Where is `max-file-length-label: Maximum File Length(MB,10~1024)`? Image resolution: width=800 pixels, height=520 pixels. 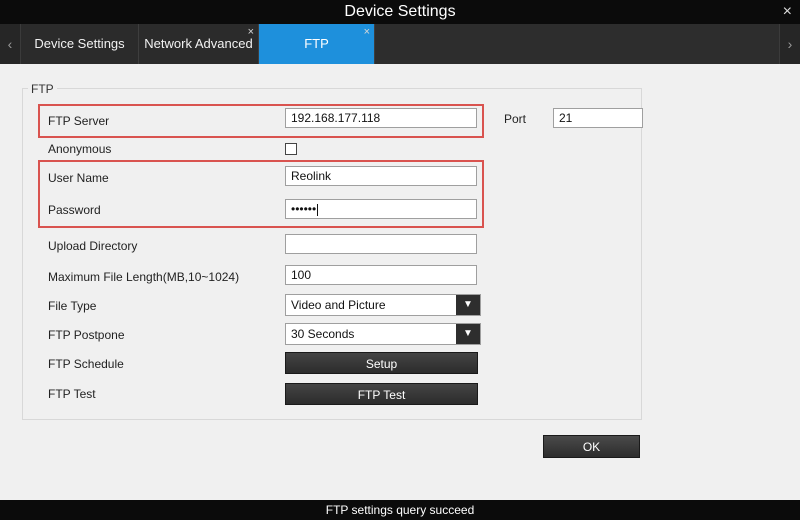
max-file-length-label: Maximum File Length(MB,10~1024) is located at coordinates (144, 277).